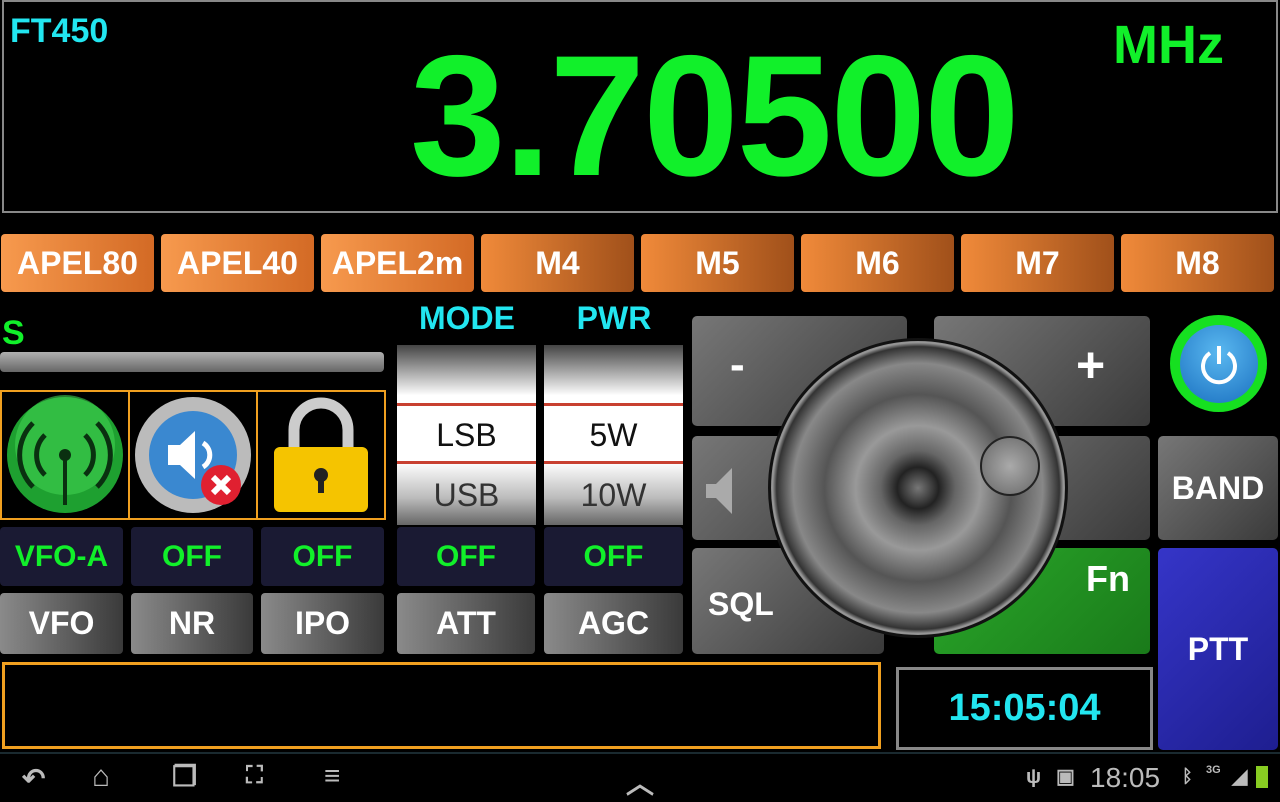  I want to click on lock-icon, so click(321, 455).